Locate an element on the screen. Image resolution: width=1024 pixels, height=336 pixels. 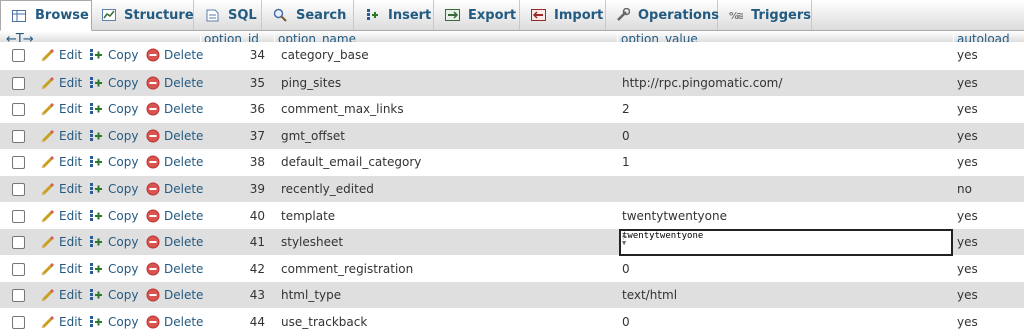
option-value-cell: twentytwentyone is located at coordinates (674, 216).